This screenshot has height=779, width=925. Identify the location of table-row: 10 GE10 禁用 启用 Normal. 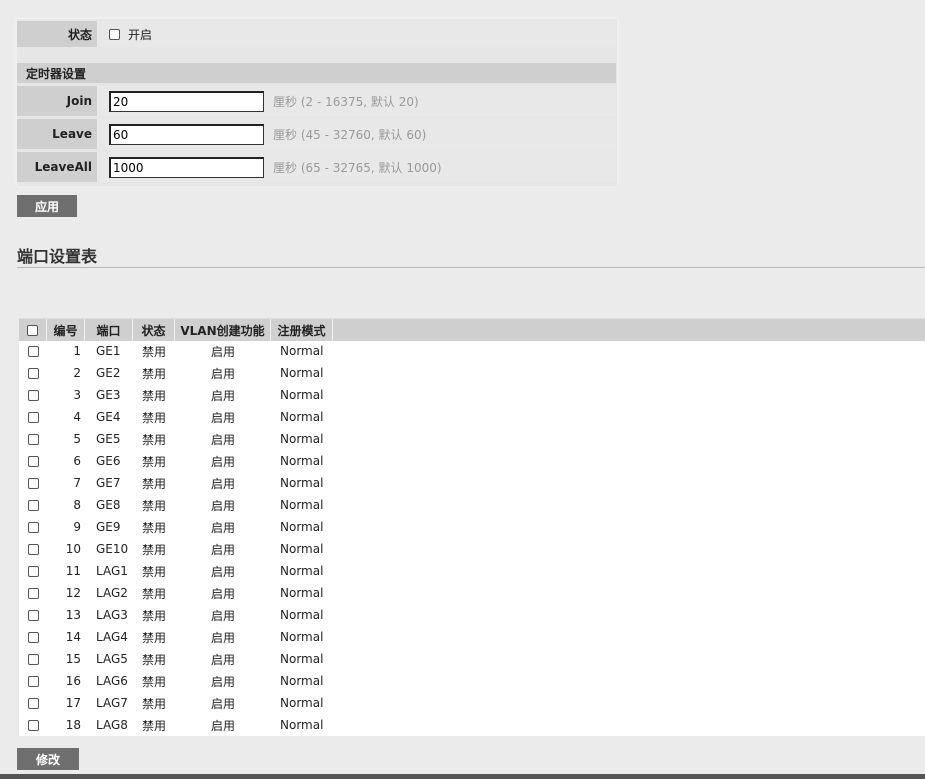
(472, 549).